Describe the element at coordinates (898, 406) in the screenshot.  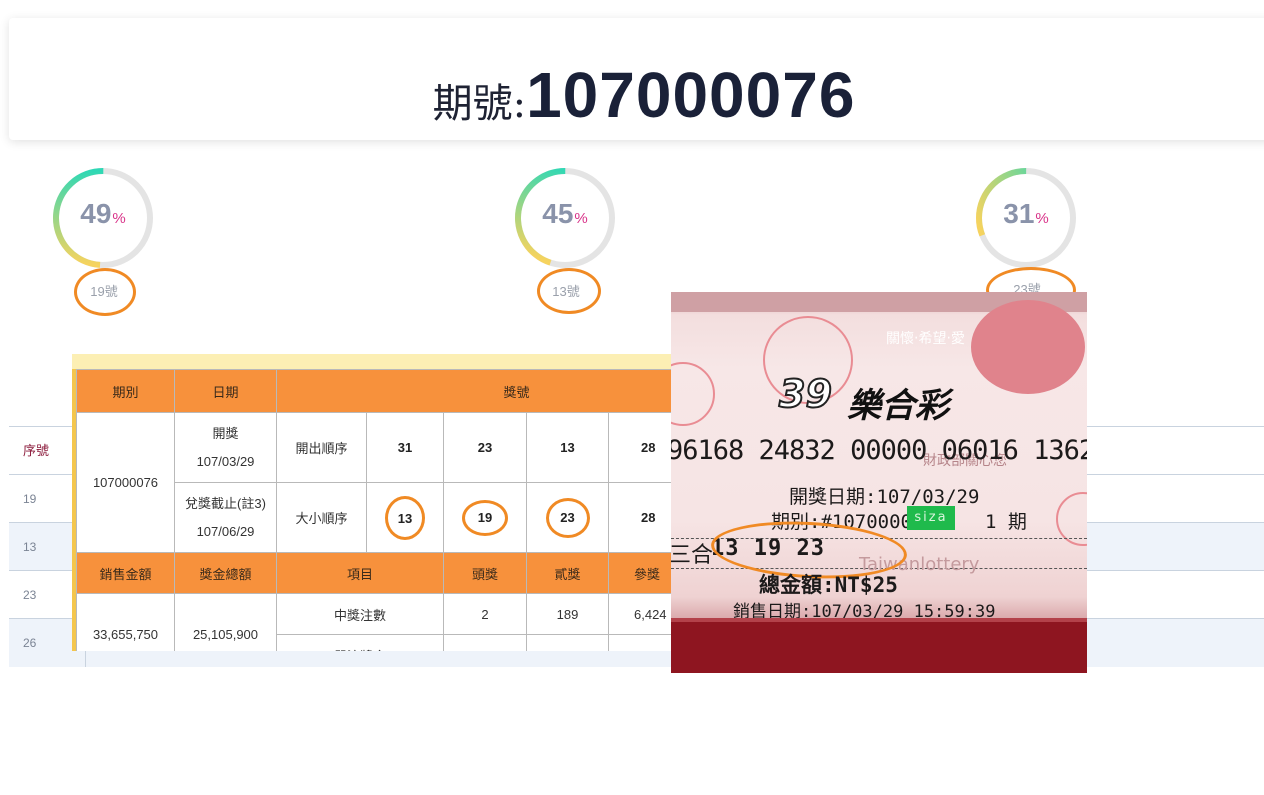
I see `logo-text: 樂合彩` at that location.